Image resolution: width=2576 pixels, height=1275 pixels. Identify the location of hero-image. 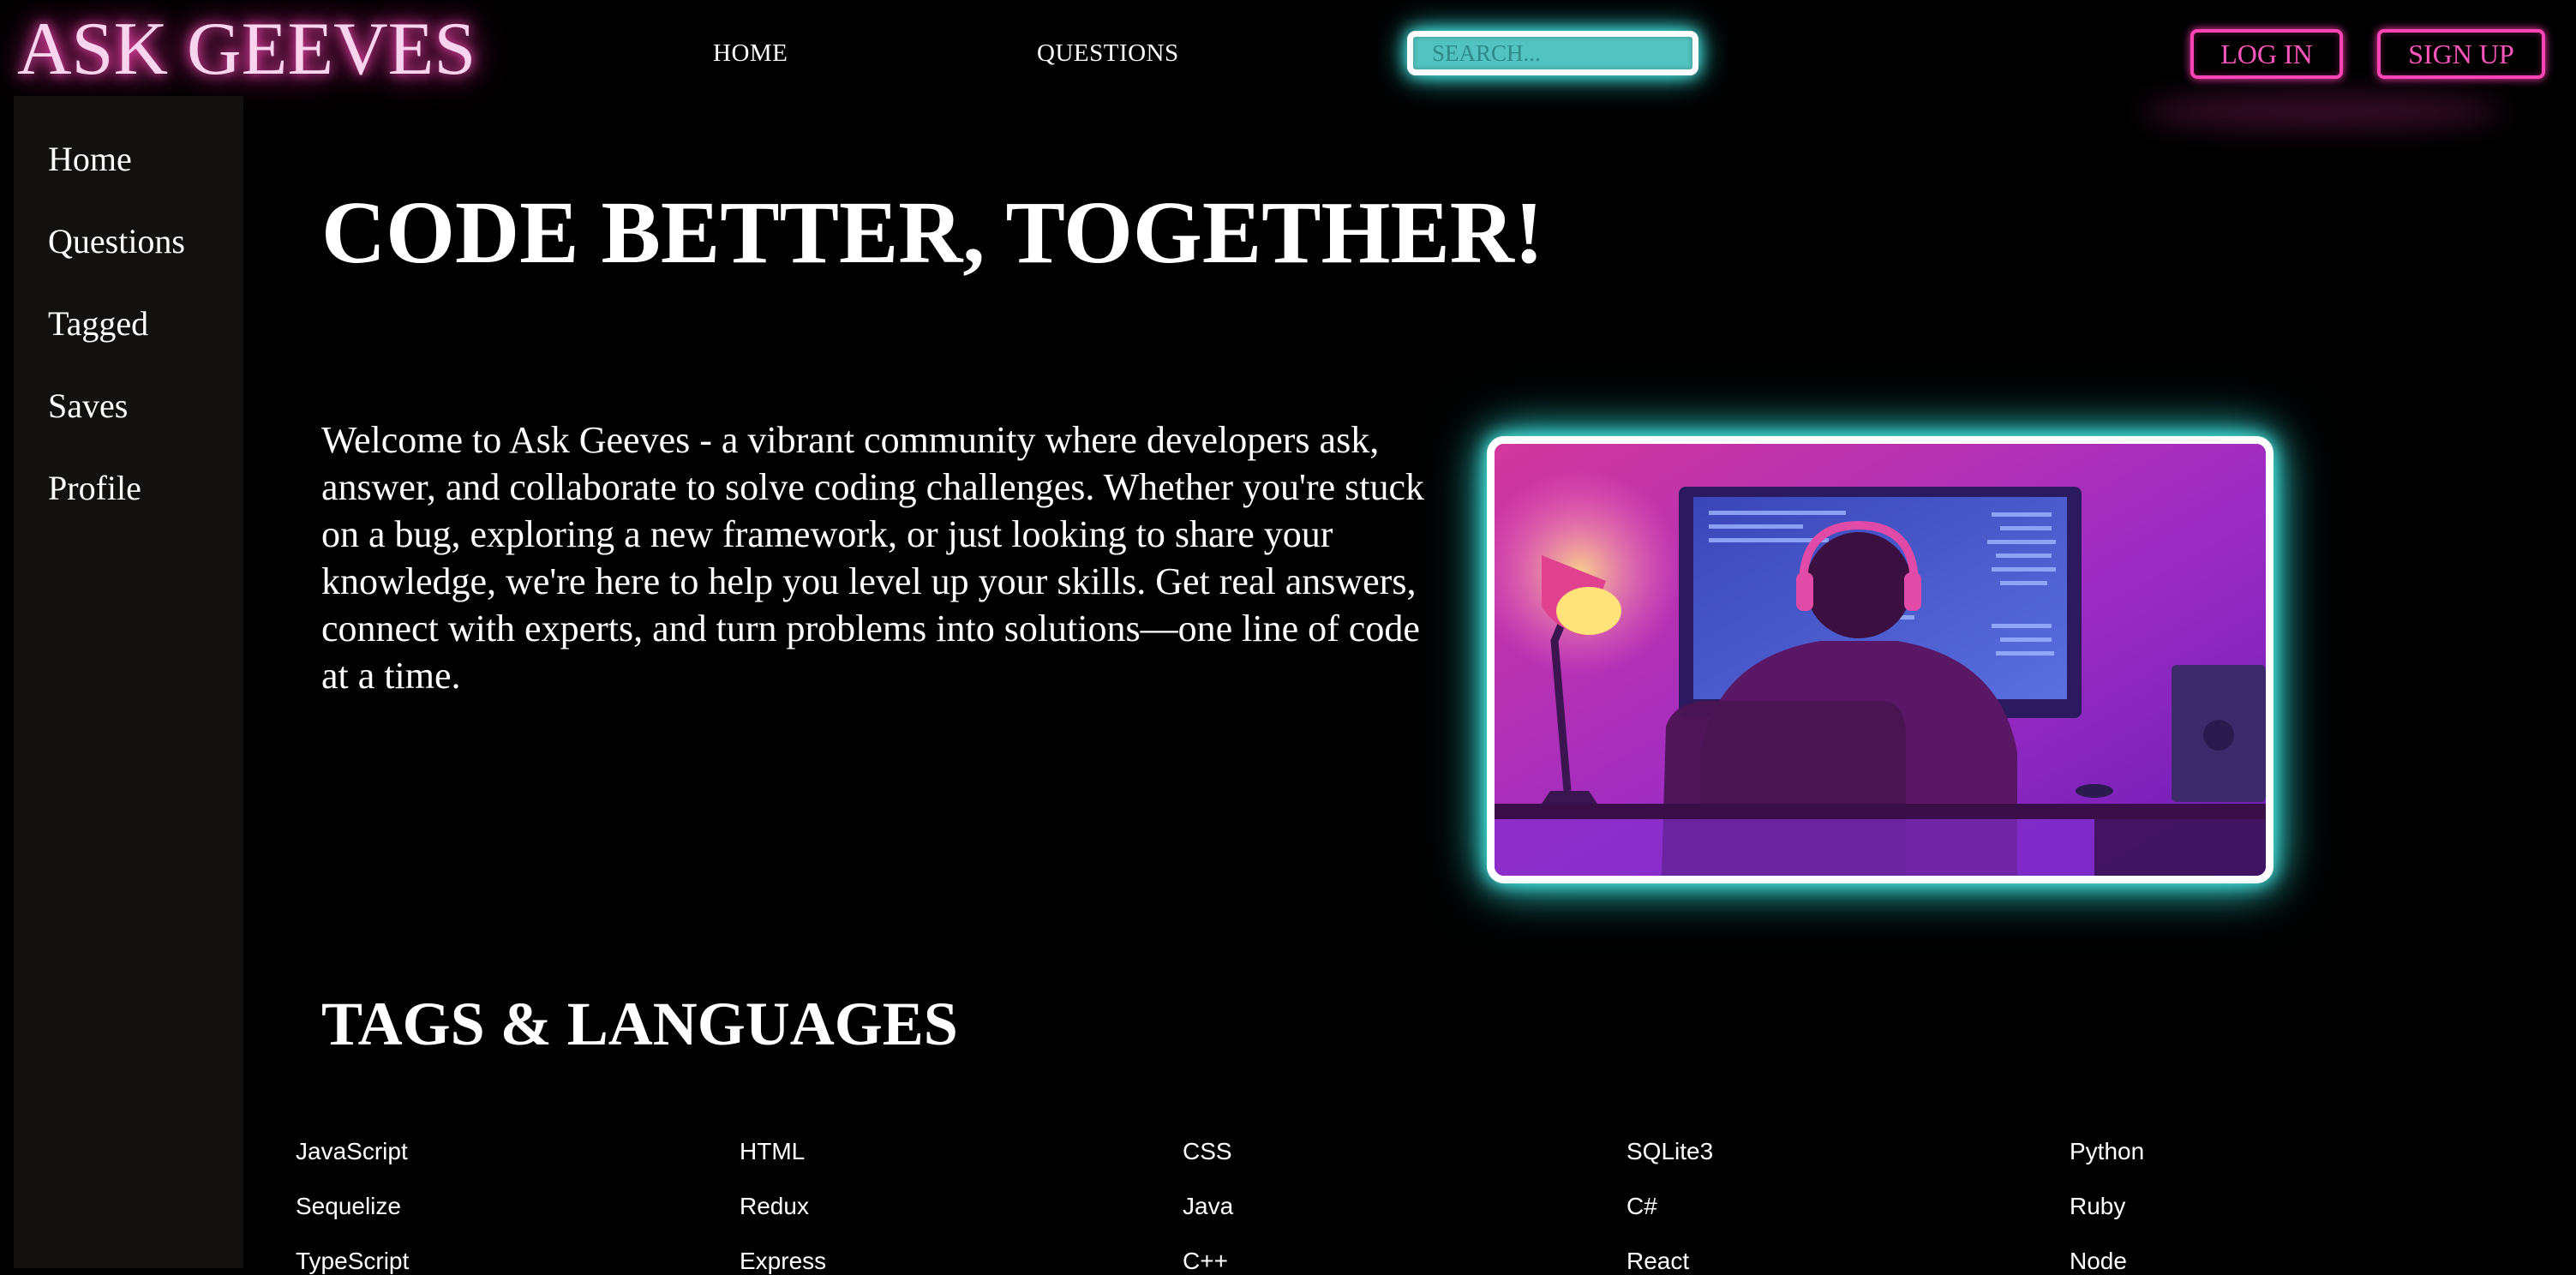
(1880, 659).